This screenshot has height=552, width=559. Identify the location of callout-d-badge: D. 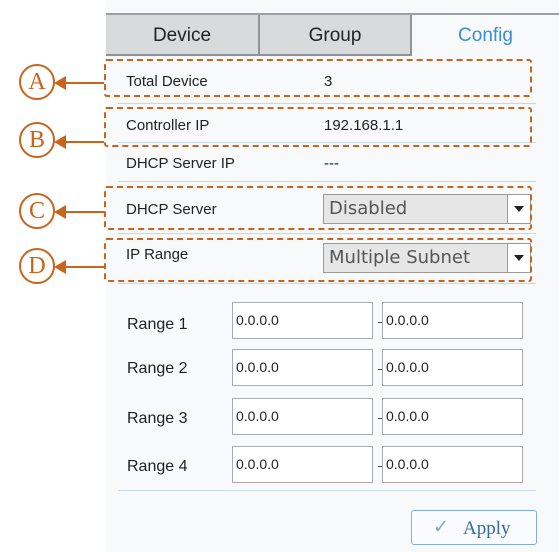
(37, 266).